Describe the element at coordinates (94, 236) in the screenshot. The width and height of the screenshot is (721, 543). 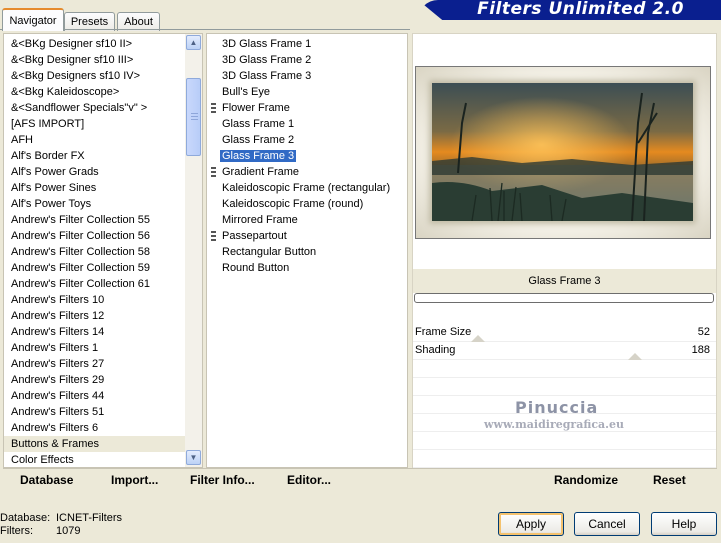
I see `category-item: Andrew's Filter Collection 56` at that location.